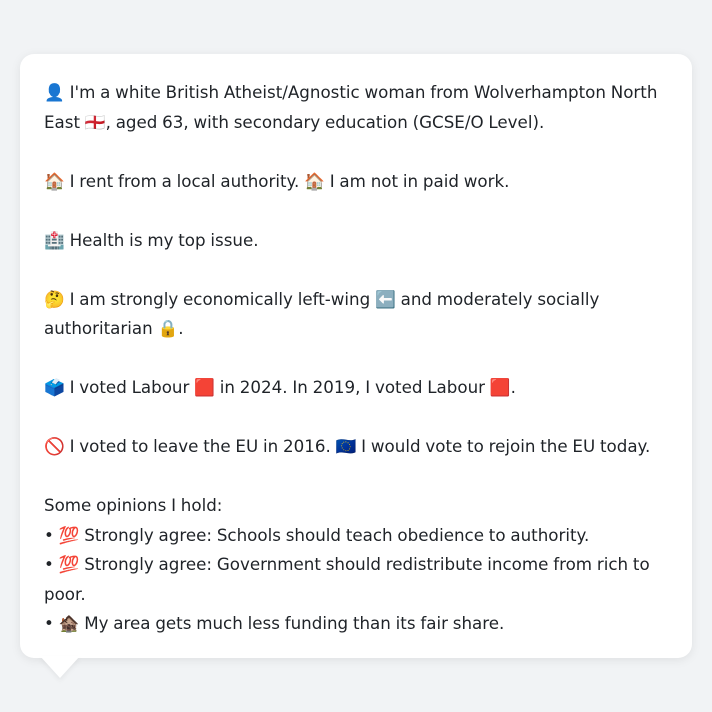 The width and height of the screenshot is (712, 712). What do you see at coordinates (60, 667) in the screenshot?
I see `bubble-tail` at bounding box center [60, 667].